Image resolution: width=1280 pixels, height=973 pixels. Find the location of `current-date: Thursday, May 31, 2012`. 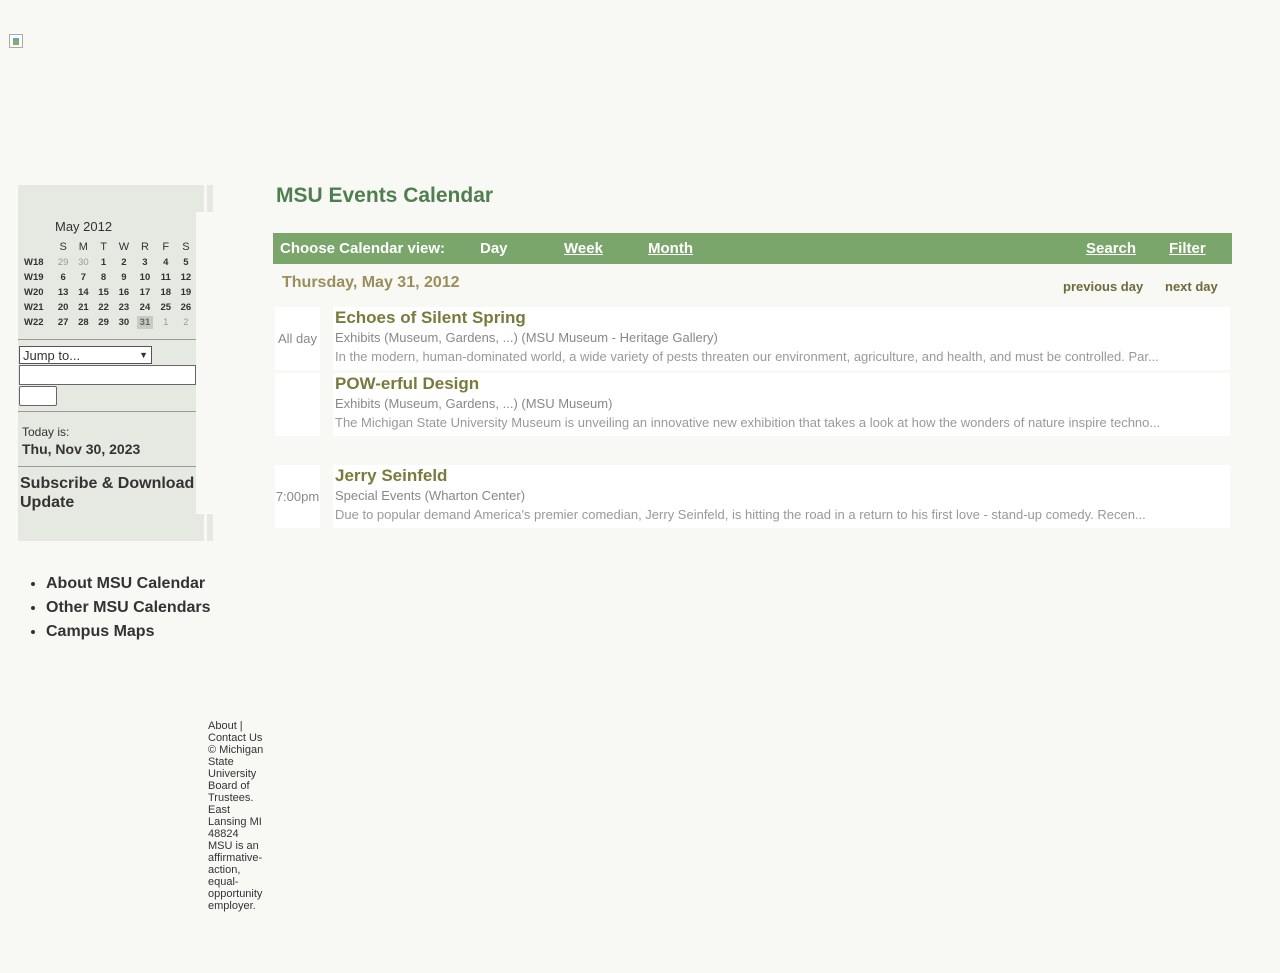

current-date: Thursday, May 31, 2012 is located at coordinates (371, 282).